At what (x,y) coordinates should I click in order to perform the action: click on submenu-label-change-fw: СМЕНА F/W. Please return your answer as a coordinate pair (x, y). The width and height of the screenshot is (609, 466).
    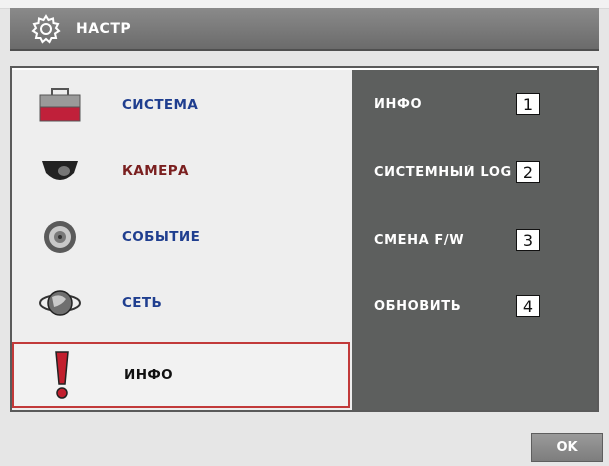
    Looking at the image, I should click on (419, 240).